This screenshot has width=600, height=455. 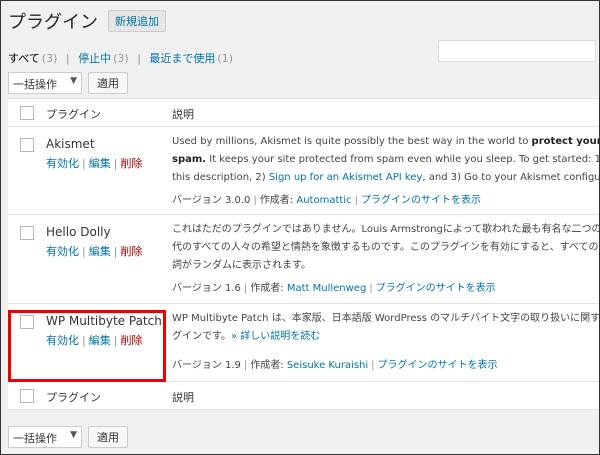 I want to click on bulk-actions-bottom: 一括操作 ▼ 適用, so click(x=68, y=437).